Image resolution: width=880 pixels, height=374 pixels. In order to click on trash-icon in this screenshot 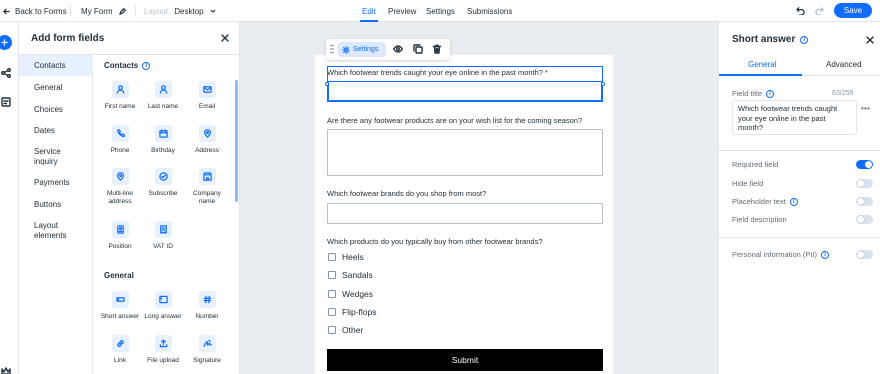, I will do `click(437, 49)`.